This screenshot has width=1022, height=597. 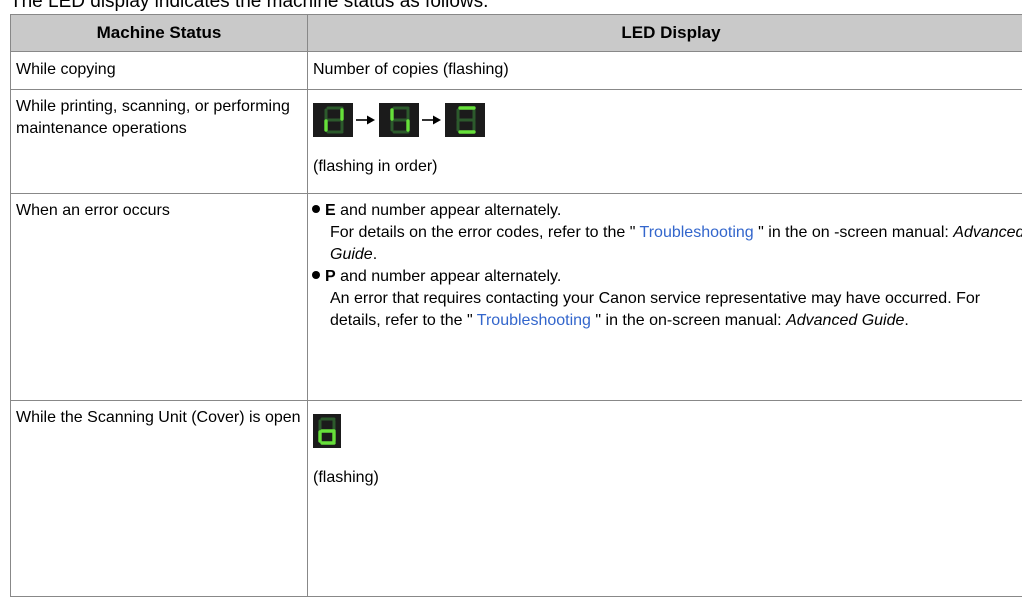 I want to click on note-text: " in the on -screen manual:, so click(x=853, y=232).